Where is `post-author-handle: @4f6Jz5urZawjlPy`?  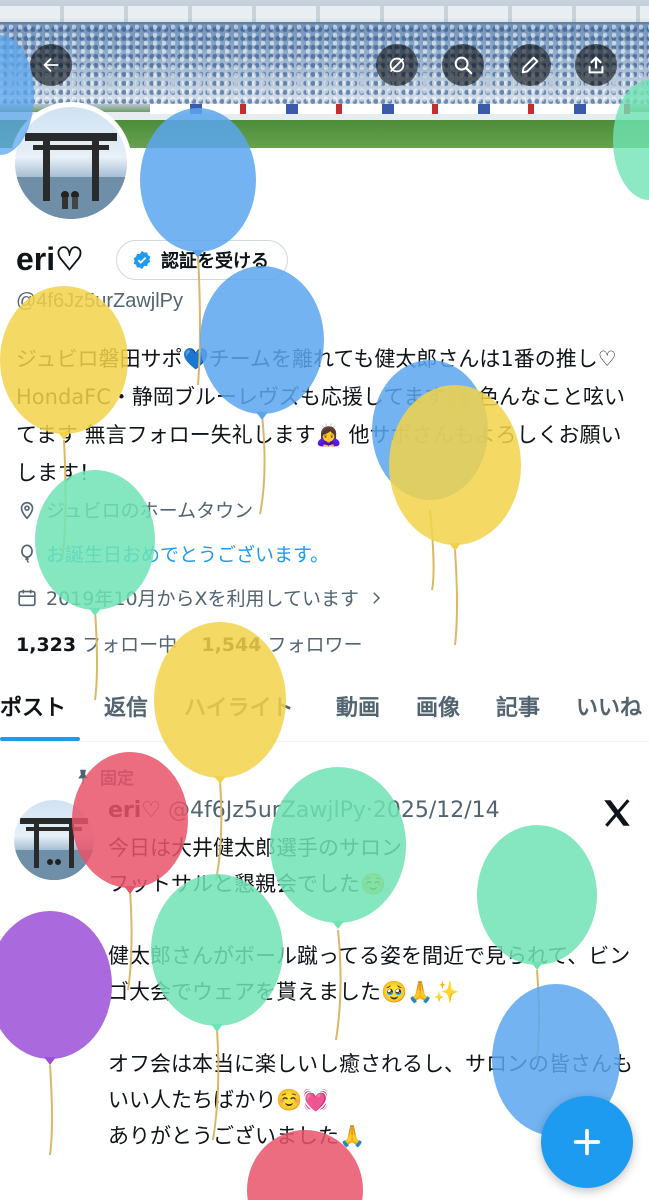
post-author-handle: @4f6Jz5urZawjlPy is located at coordinates (267, 810).